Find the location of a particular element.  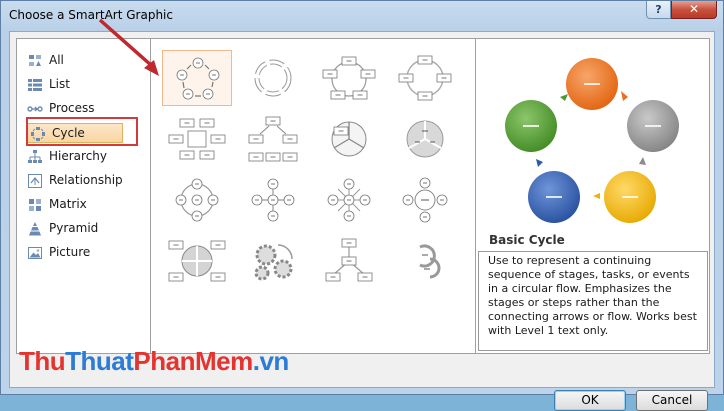

layout-cycle-matrix is located at coordinates (197, 139).